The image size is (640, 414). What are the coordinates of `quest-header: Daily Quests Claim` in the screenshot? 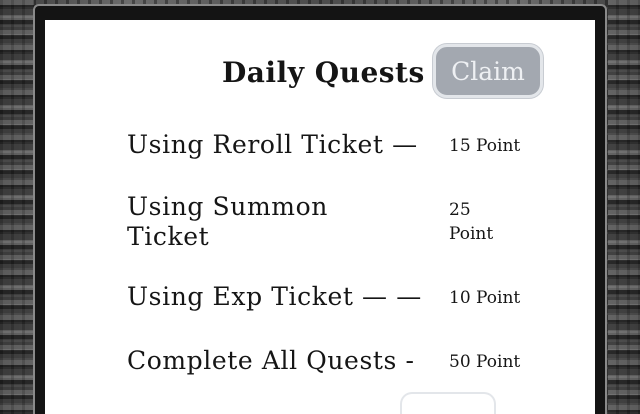 It's located at (320, 72).